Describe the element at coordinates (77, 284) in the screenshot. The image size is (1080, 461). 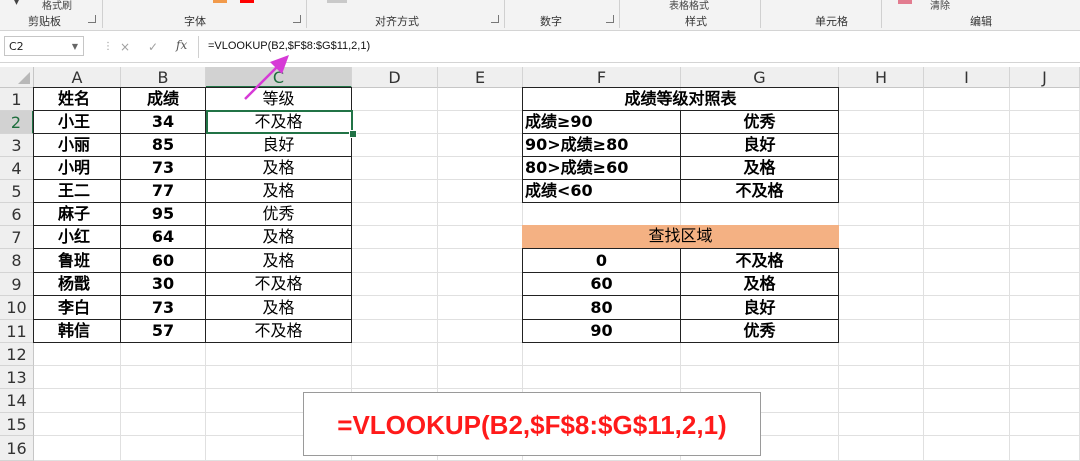
I see `name-cell: 杨戬` at that location.